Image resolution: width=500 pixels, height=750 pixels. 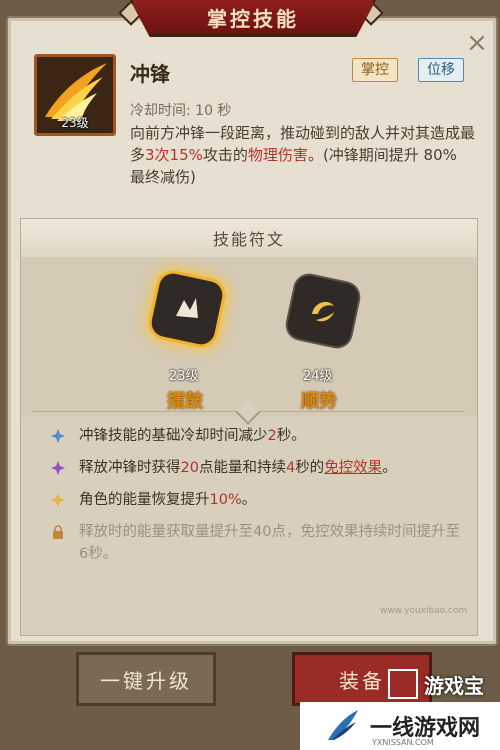 I want to click on effect-value: 4, so click(x=290, y=468).